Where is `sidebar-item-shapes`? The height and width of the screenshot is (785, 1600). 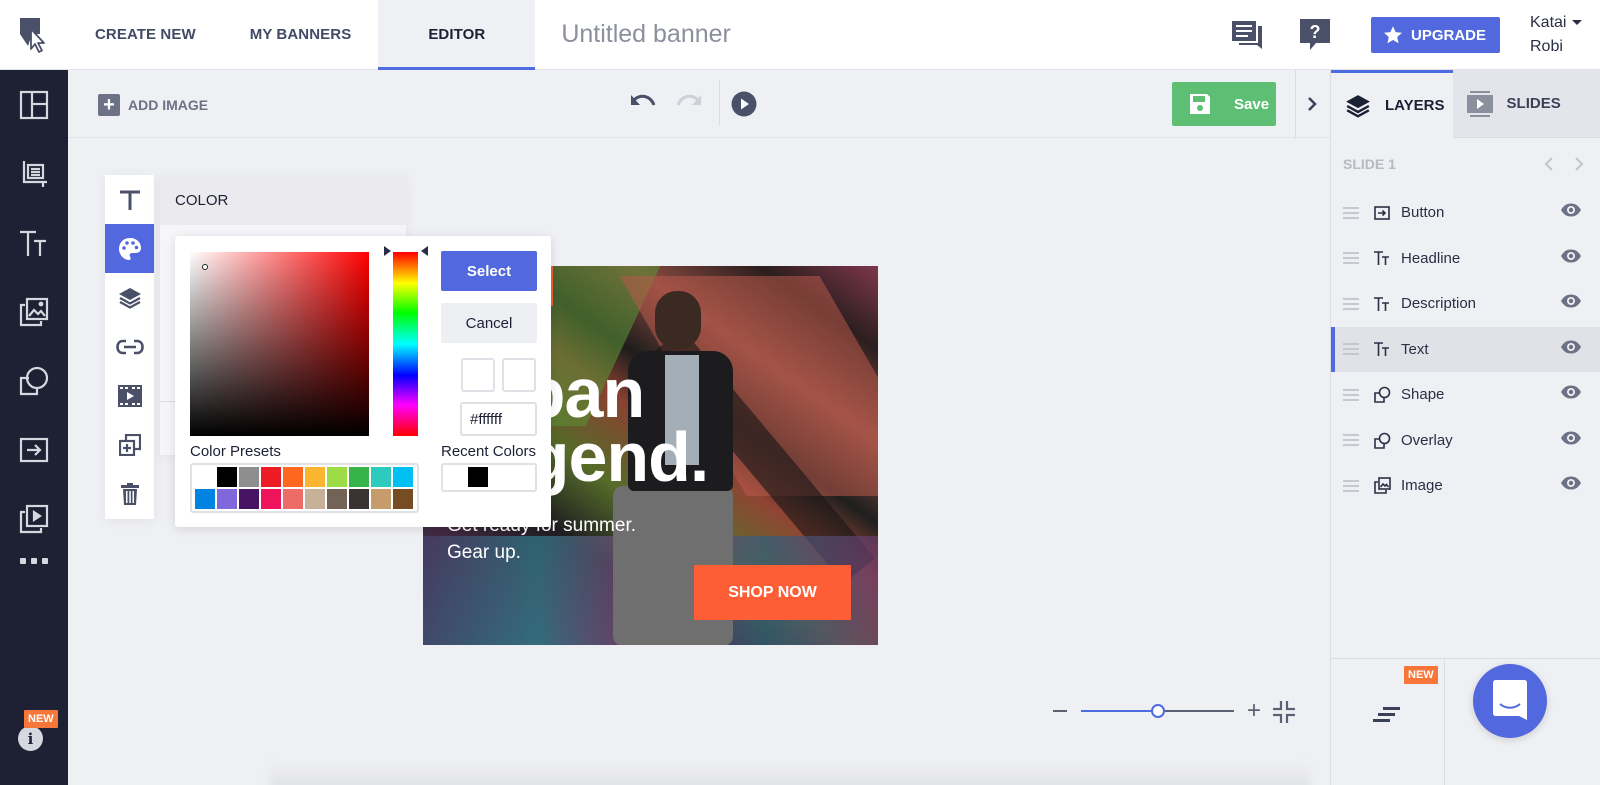 sidebar-item-shapes is located at coordinates (34, 380).